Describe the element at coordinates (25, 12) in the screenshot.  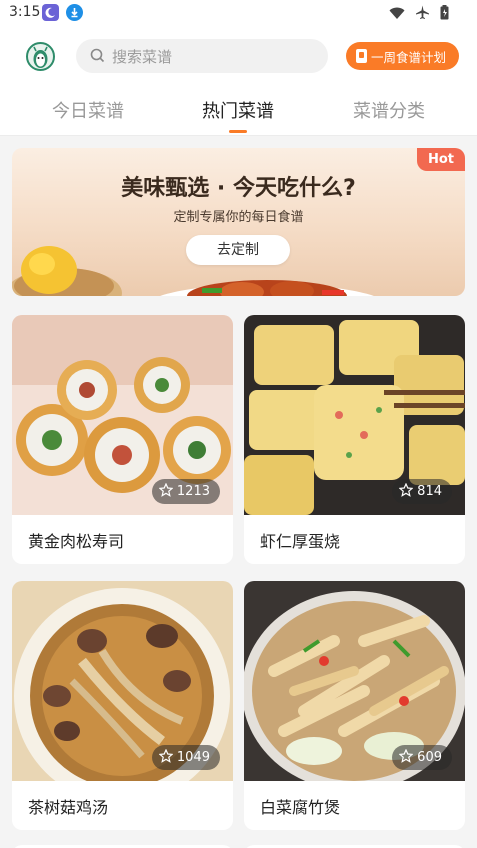
I see `status-time: 3:15` at that location.